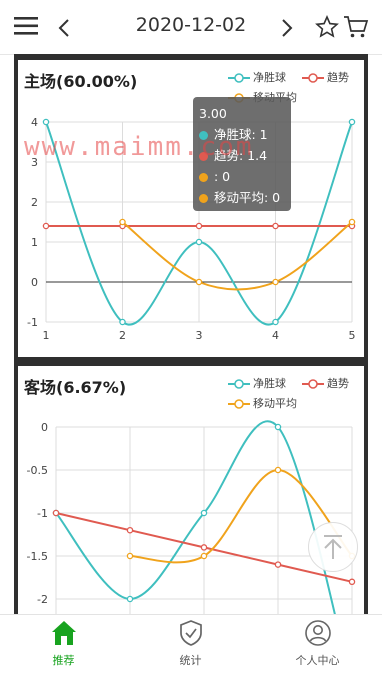  What do you see at coordinates (42, 599) in the screenshot?
I see `y-tick-label: -2` at bounding box center [42, 599].